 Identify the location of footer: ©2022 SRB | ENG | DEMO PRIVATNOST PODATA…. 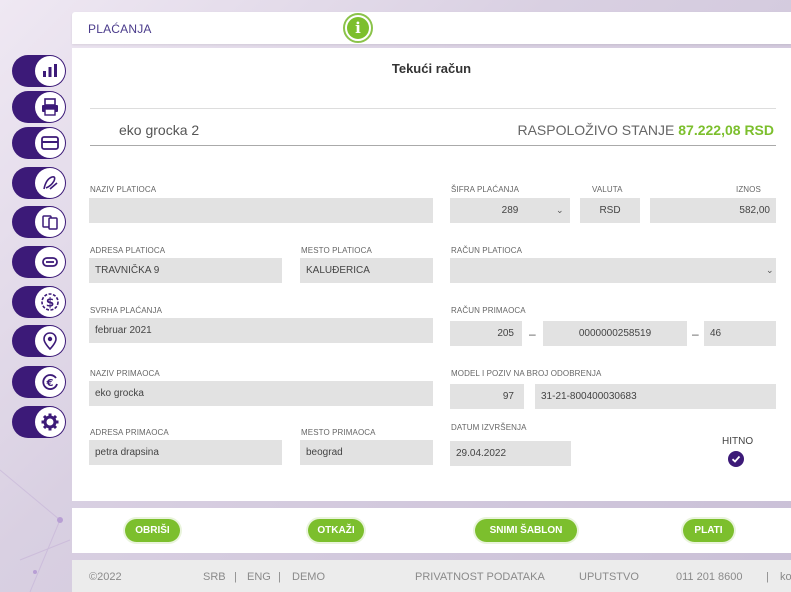
(431, 576).